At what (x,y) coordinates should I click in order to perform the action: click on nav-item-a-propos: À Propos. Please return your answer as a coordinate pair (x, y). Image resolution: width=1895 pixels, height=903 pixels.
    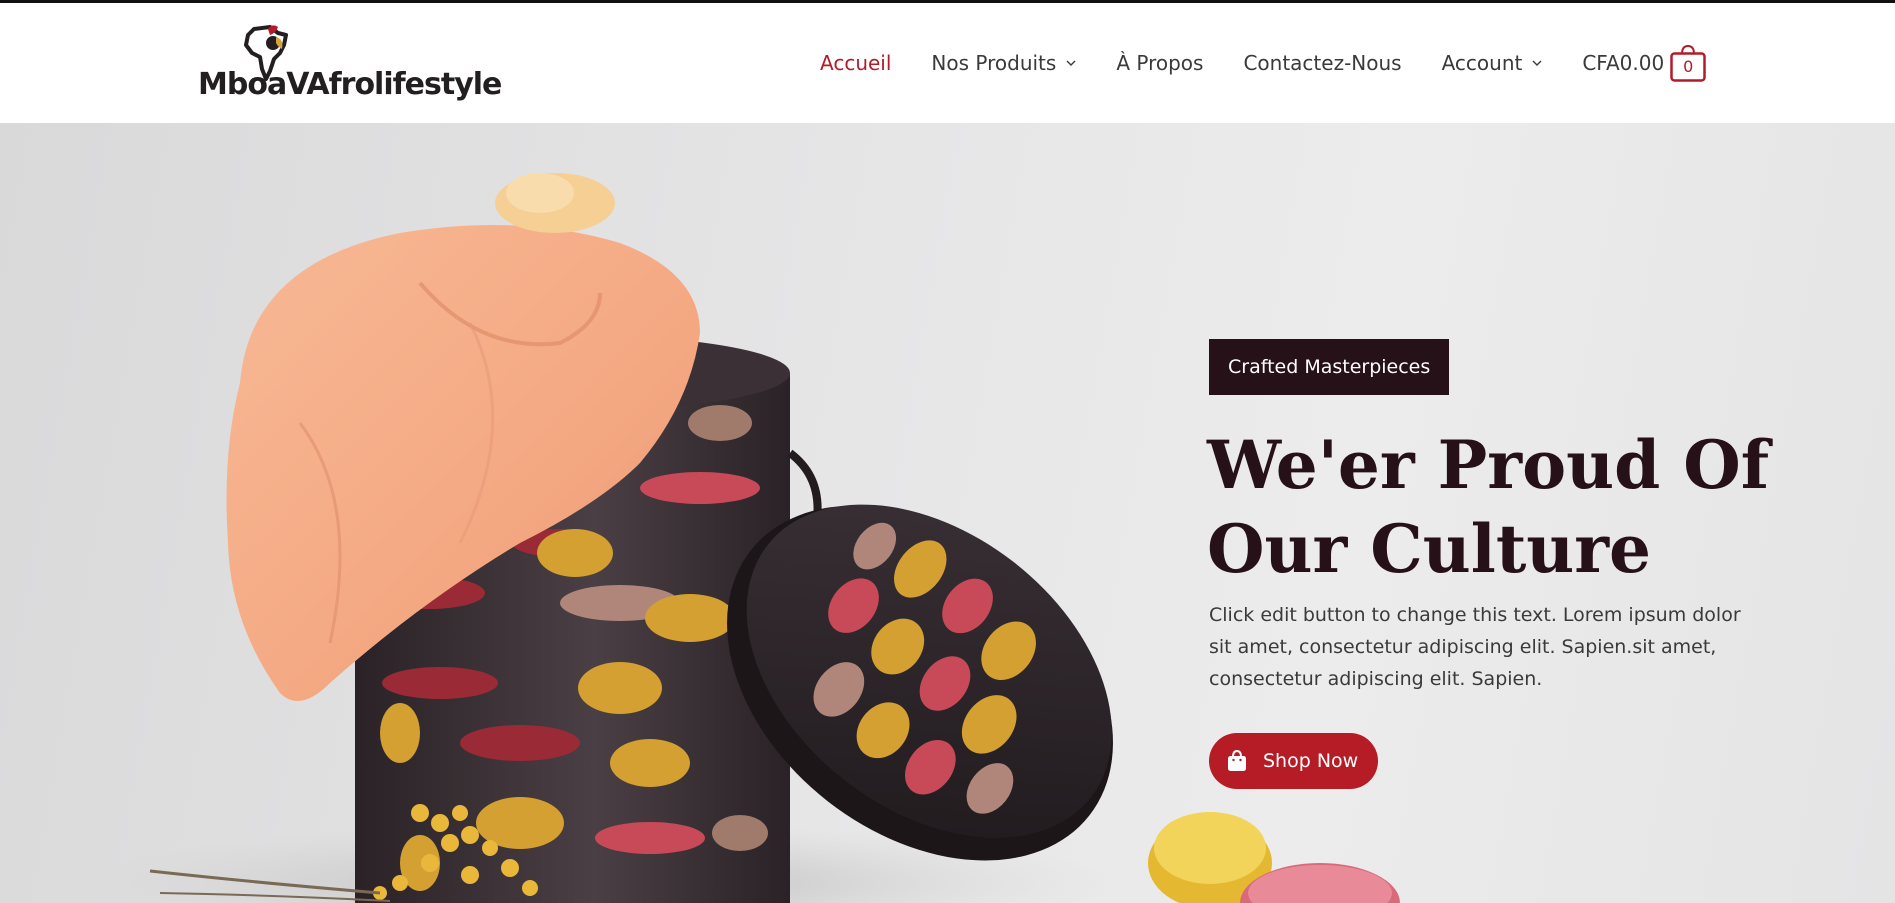
    Looking at the image, I should click on (1159, 63).